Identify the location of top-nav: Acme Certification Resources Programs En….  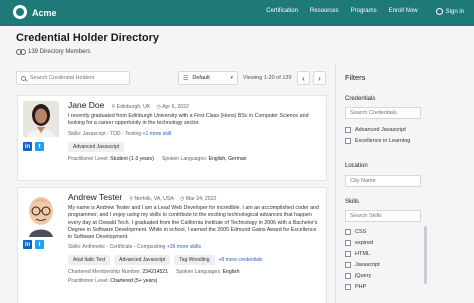
(237, 13).